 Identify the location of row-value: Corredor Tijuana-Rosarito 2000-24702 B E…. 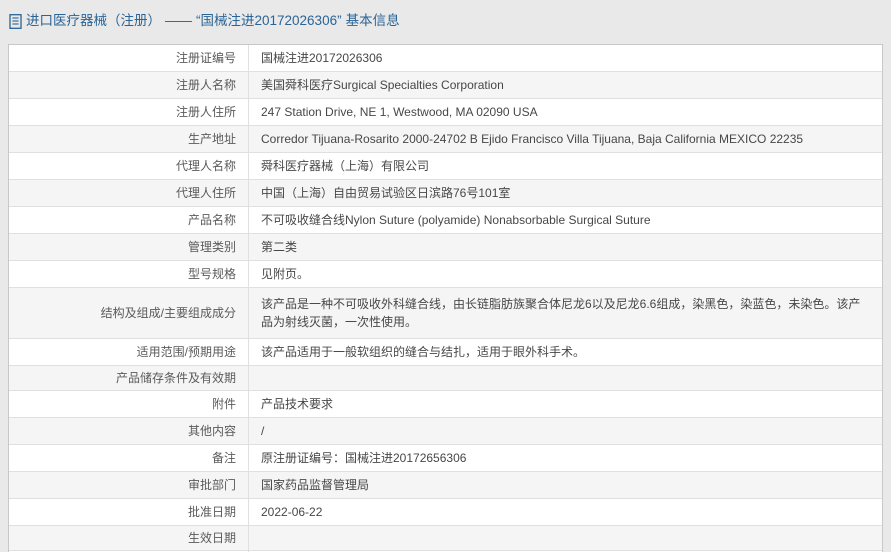
(532, 139).